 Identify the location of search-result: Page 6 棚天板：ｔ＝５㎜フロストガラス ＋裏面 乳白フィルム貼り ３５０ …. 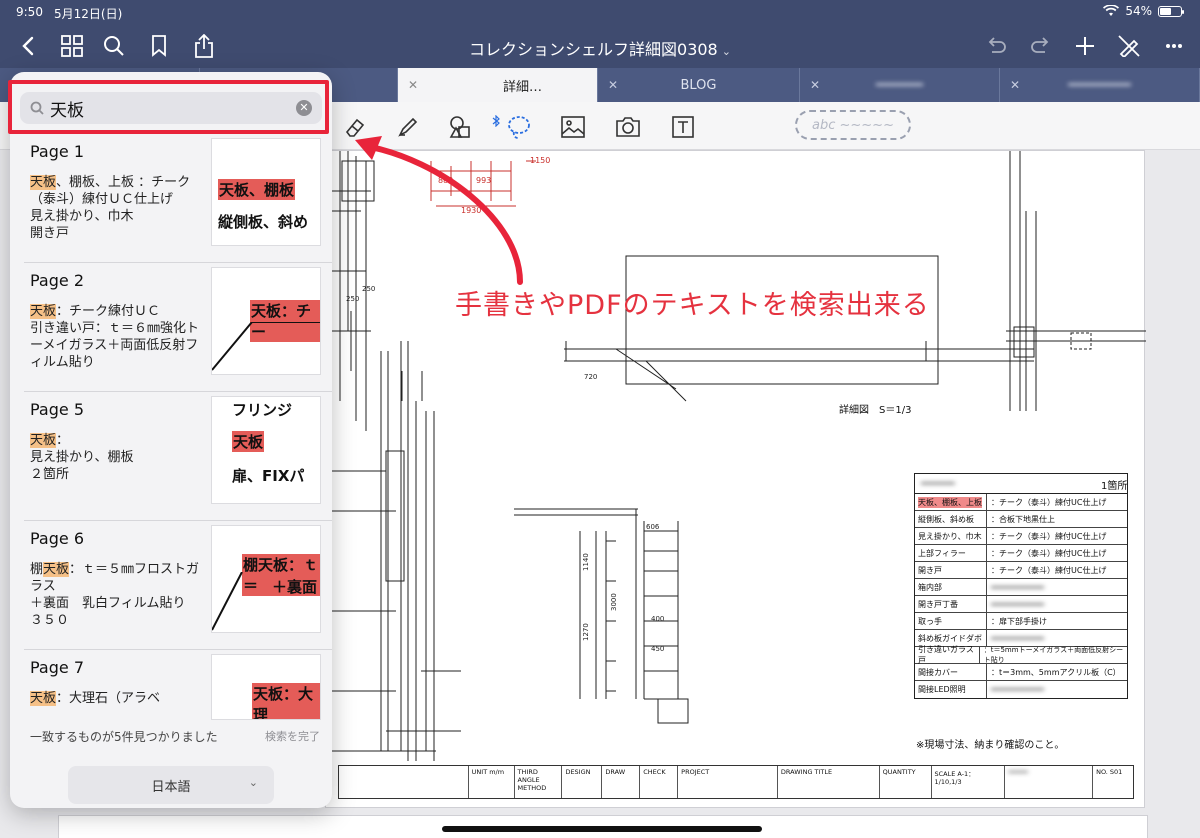
(178, 585).